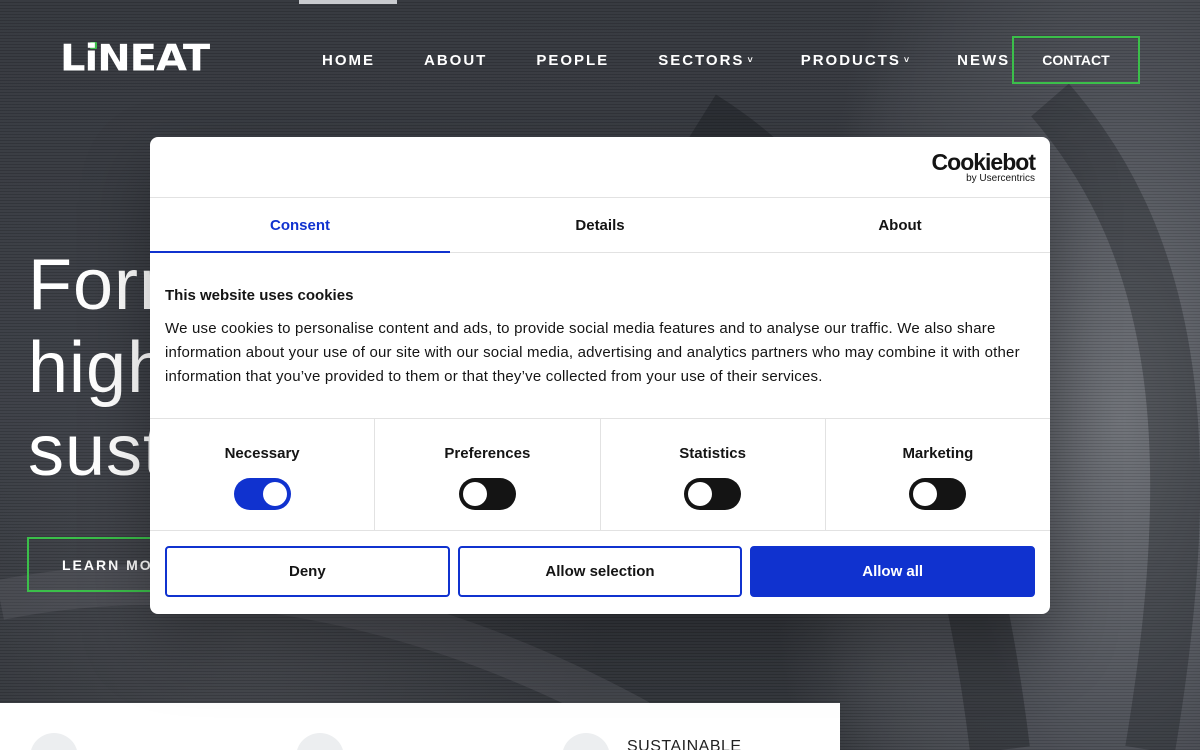 This screenshot has width=1200, height=750. Describe the element at coordinates (262, 453) in the screenshot. I see `toggle-necessary-label: Necessary` at that location.